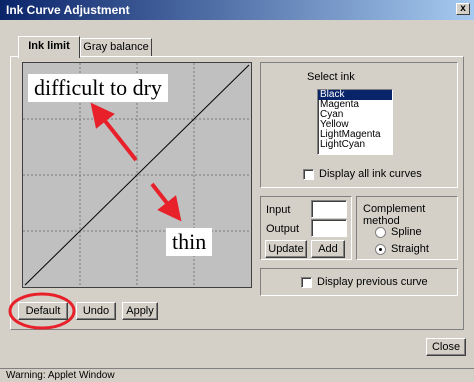 The width and height of the screenshot is (474, 382). Describe the element at coordinates (394, 215) in the screenshot. I see `complement-method-label: Complement method` at that location.